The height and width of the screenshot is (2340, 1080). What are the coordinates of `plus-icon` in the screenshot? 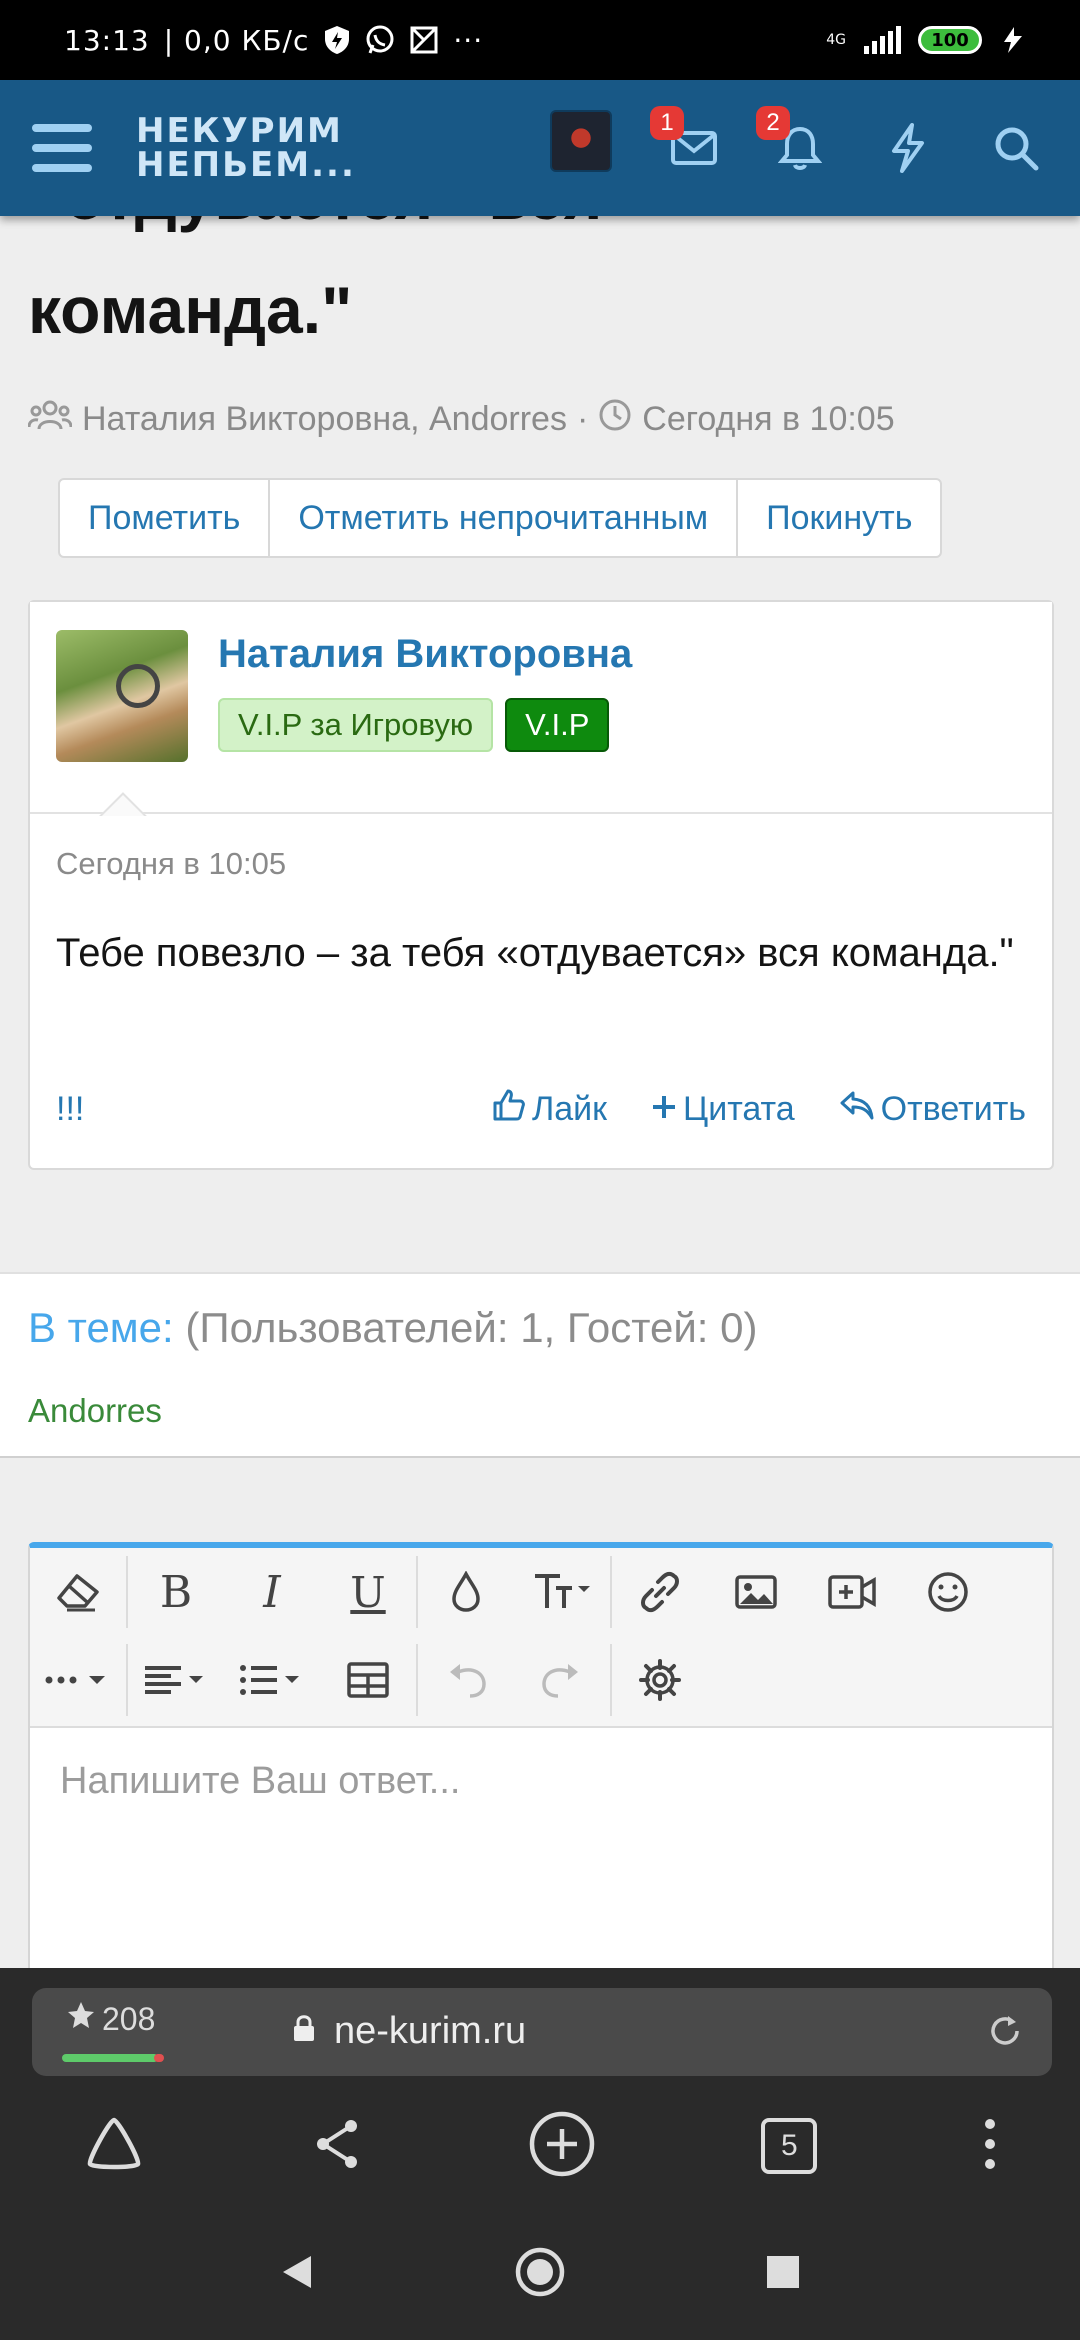 It's located at (664, 1109).